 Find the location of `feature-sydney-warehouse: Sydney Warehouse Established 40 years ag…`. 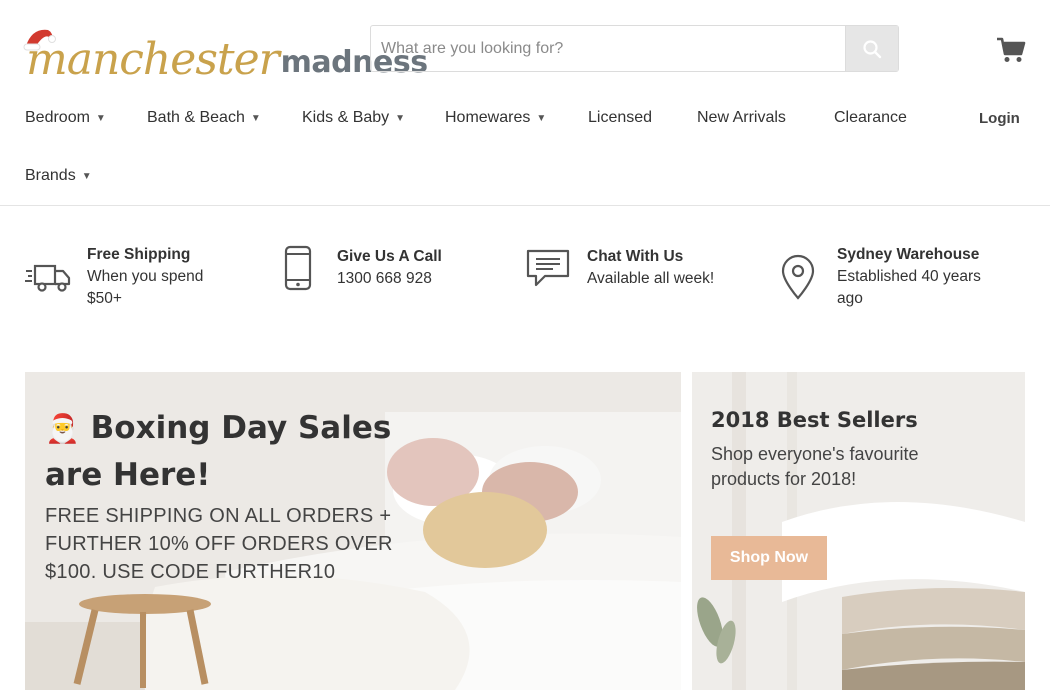

feature-sydney-warehouse: Sydney Warehouse Established 40 years ag… is located at coordinates (891, 277).